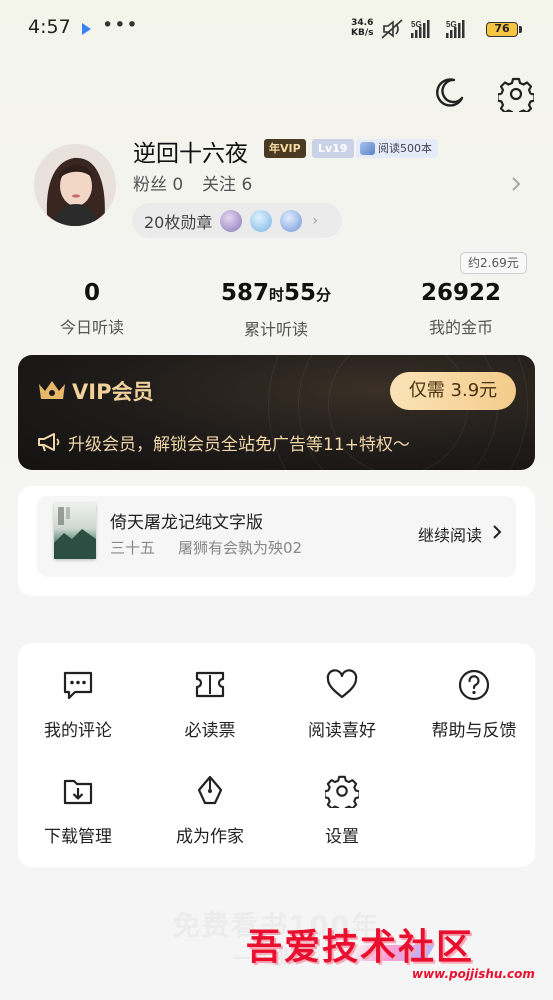 Image resolution: width=553 pixels, height=1000 pixels. What do you see at coordinates (78, 819) in the screenshot?
I see `menu-item-download-manager: 下载管理` at bounding box center [78, 819].